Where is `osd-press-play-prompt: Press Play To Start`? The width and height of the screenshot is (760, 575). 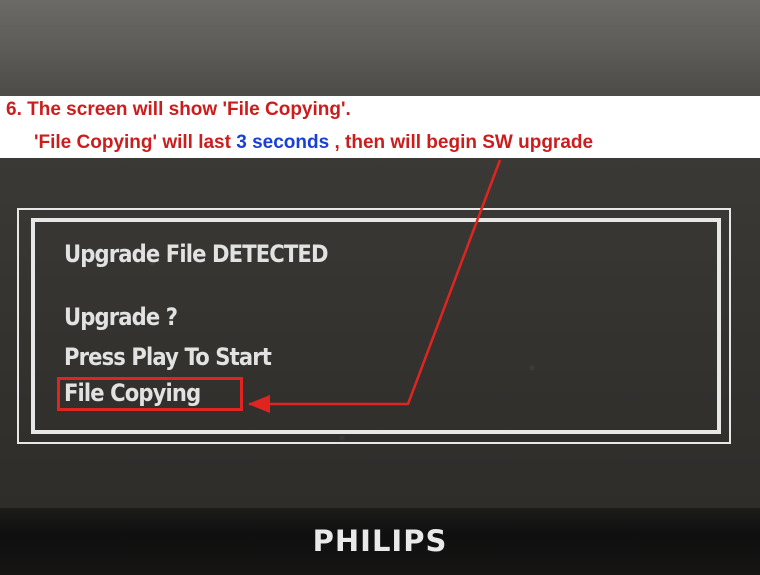 osd-press-play-prompt: Press Play To Start is located at coordinates (168, 357).